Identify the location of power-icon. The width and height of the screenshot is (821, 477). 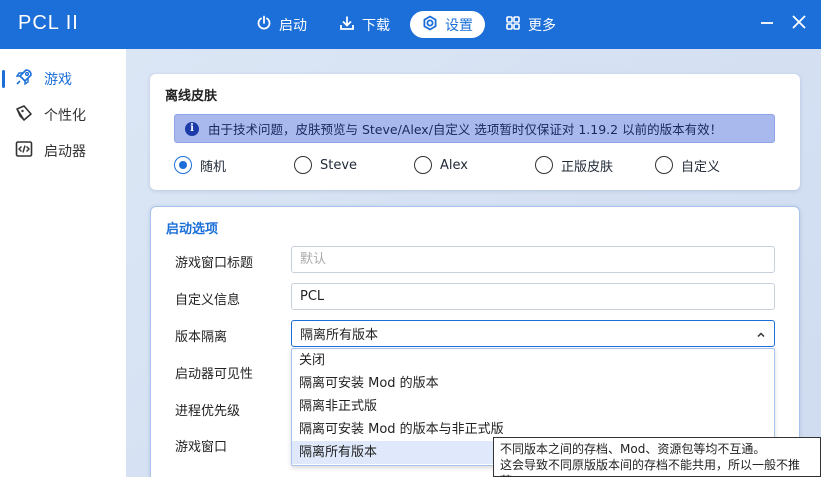
(264, 25).